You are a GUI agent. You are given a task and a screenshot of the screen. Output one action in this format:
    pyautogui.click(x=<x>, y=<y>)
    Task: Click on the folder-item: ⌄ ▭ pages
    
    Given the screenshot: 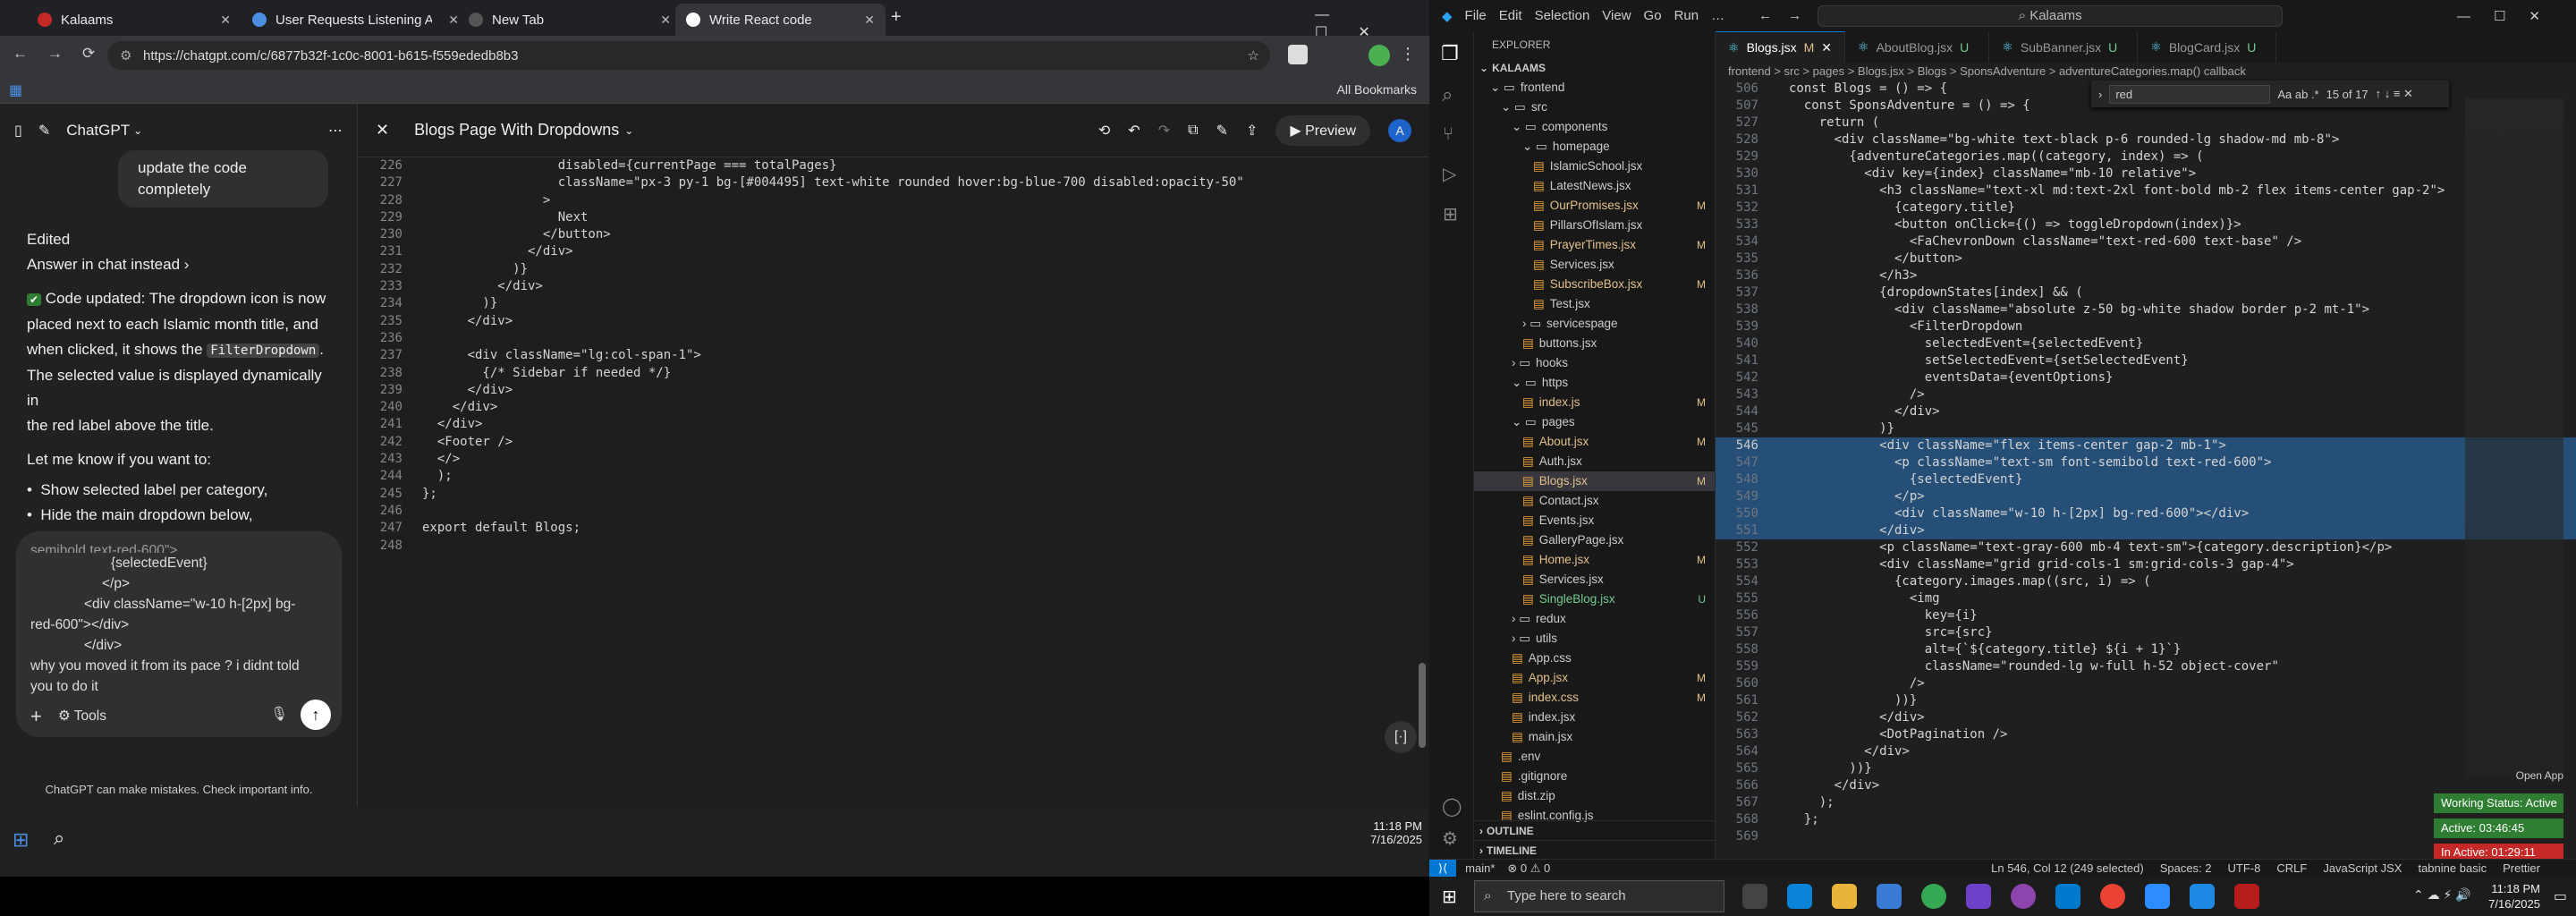 What is the action you would take?
    pyautogui.click(x=1594, y=422)
    